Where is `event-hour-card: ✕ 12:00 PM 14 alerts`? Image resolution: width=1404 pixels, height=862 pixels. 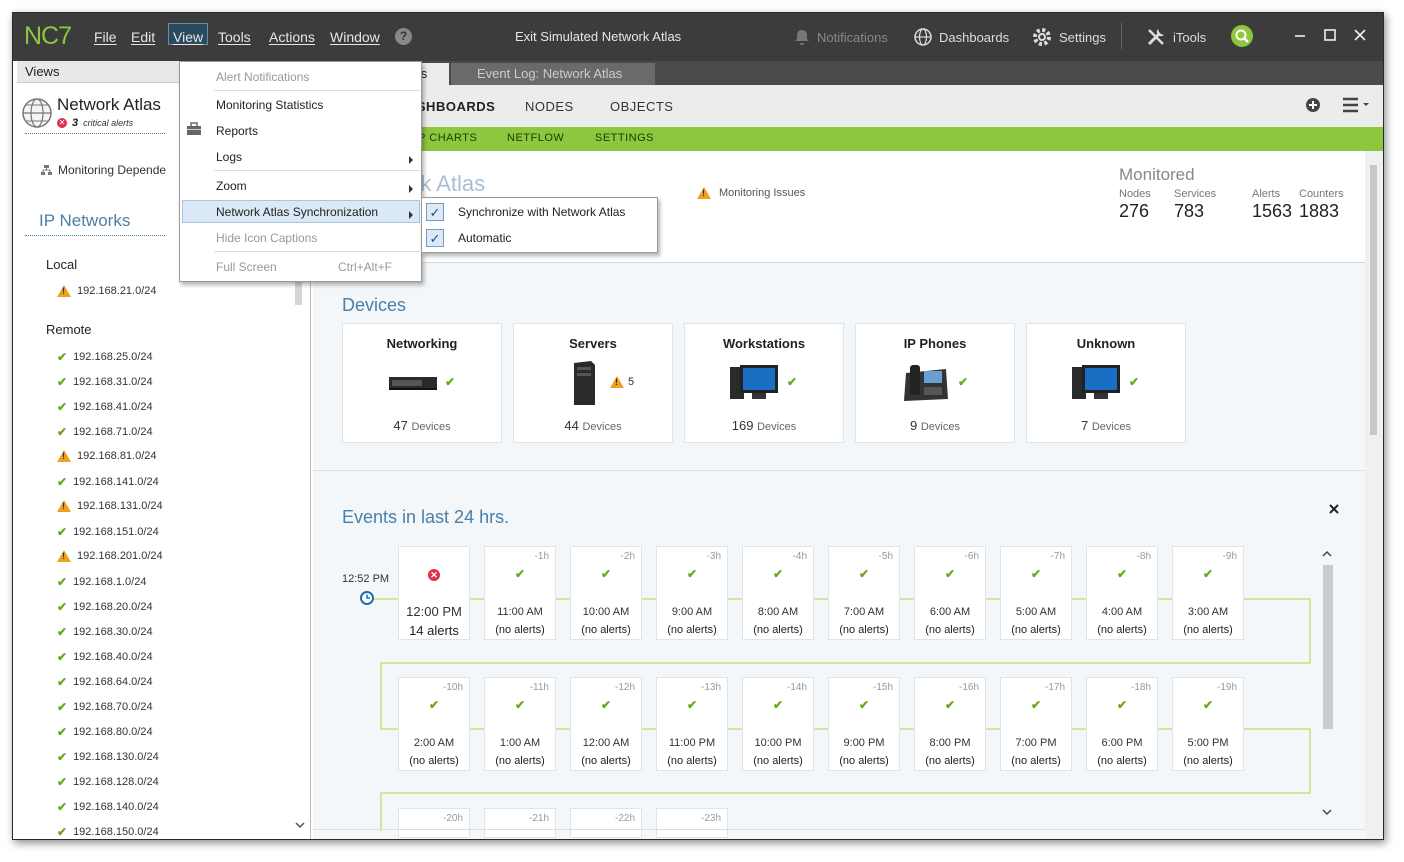
event-hour-card: ✕ 12:00 PM 14 alerts is located at coordinates (434, 593).